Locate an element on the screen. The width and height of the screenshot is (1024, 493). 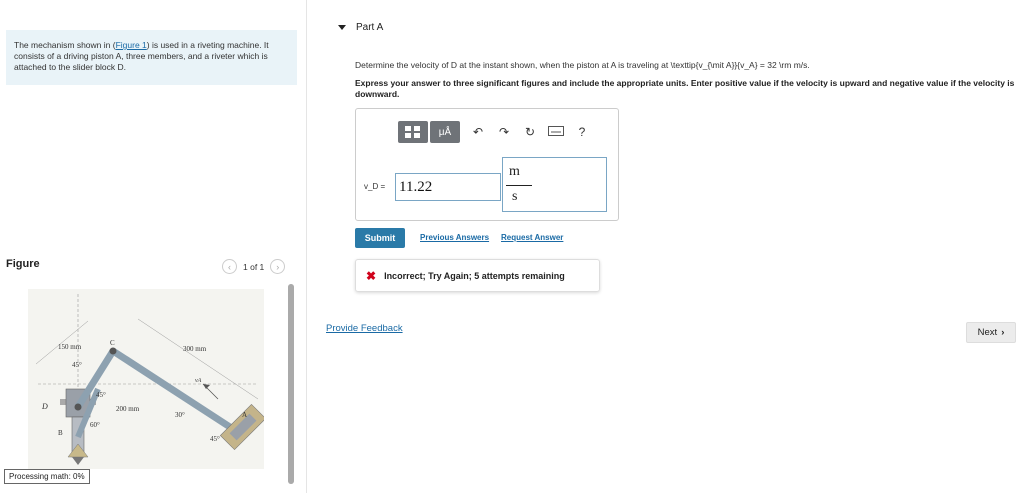
processing-status: Processing math: 0% is located at coordinates (47, 476).